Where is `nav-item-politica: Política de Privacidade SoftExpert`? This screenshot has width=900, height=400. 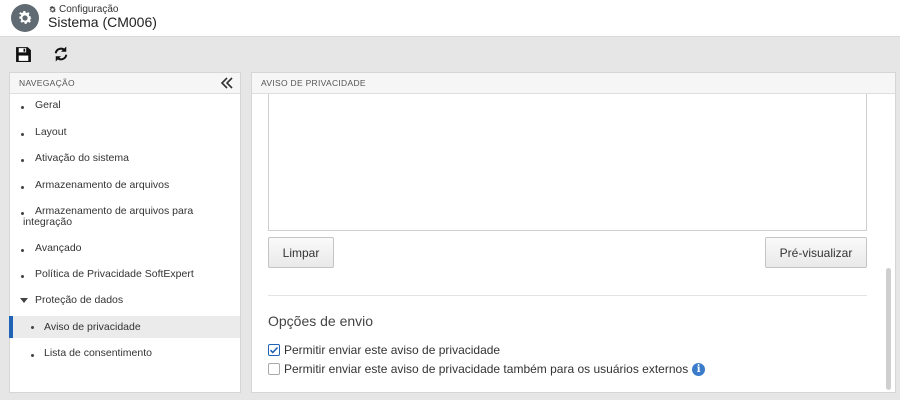
nav-item-politica: Política de Privacidade SoftExpert is located at coordinates (125, 276).